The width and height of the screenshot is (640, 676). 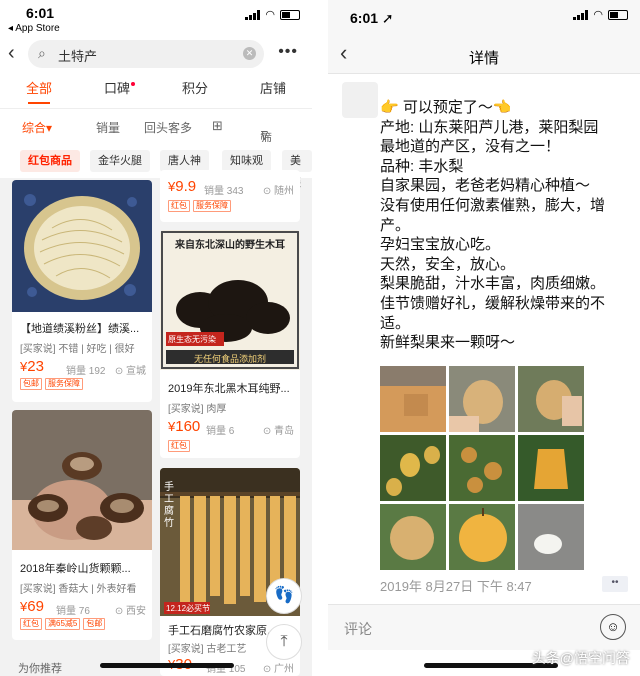 I want to click on chip-tangrenshen: 唐人神, so click(x=184, y=161).